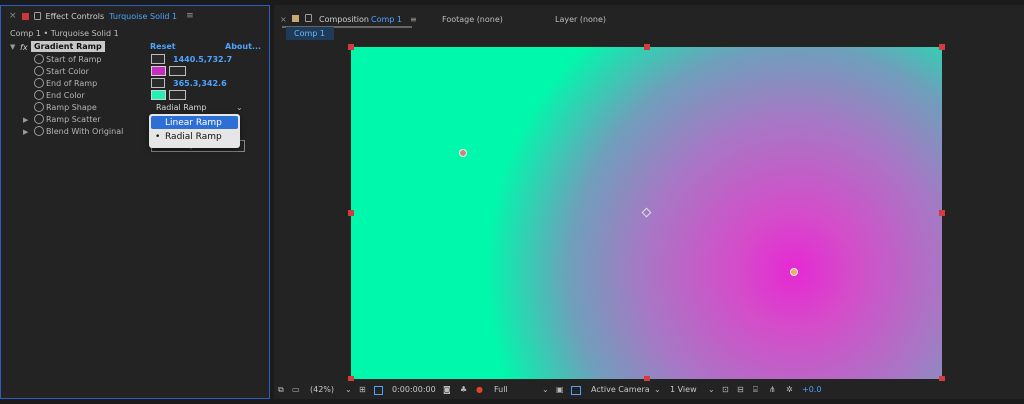 This screenshot has width=1024, height=404. Describe the element at coordinates (135, 83) in the screenshot. I see `prop-row-end-of-ramp: End of Ramp 365.3,342.6` at that location.